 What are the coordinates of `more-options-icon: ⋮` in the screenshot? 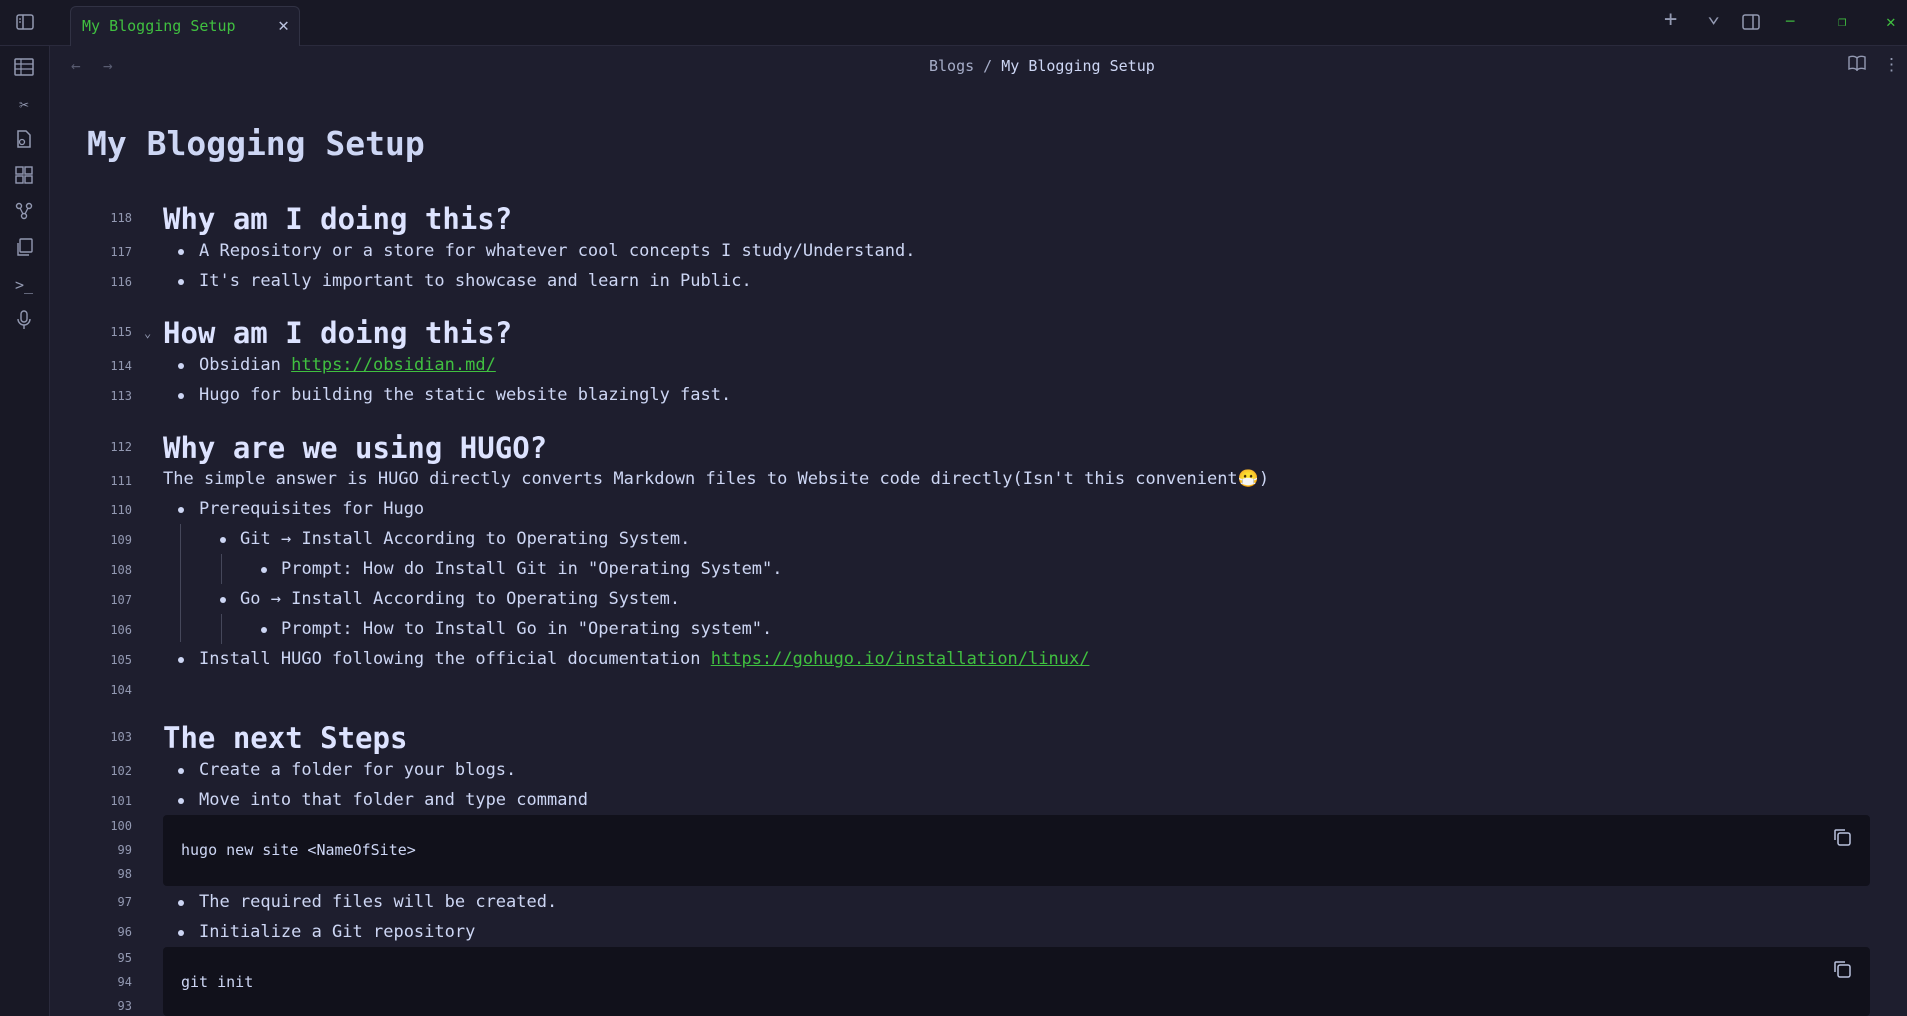 It's located at (1891, 65).